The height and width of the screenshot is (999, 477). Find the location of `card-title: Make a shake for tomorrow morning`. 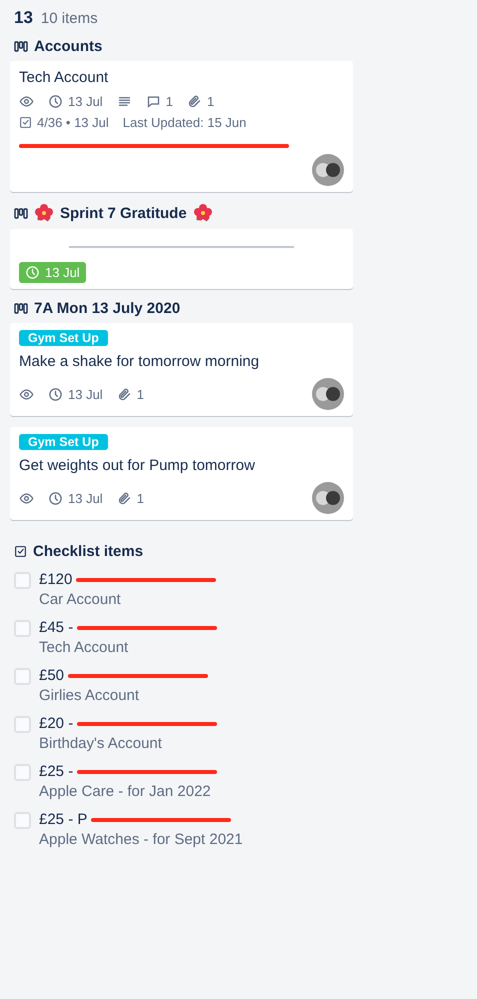

card-title: Make a shake for tomorrow morning is located at coordinates (139, 362).